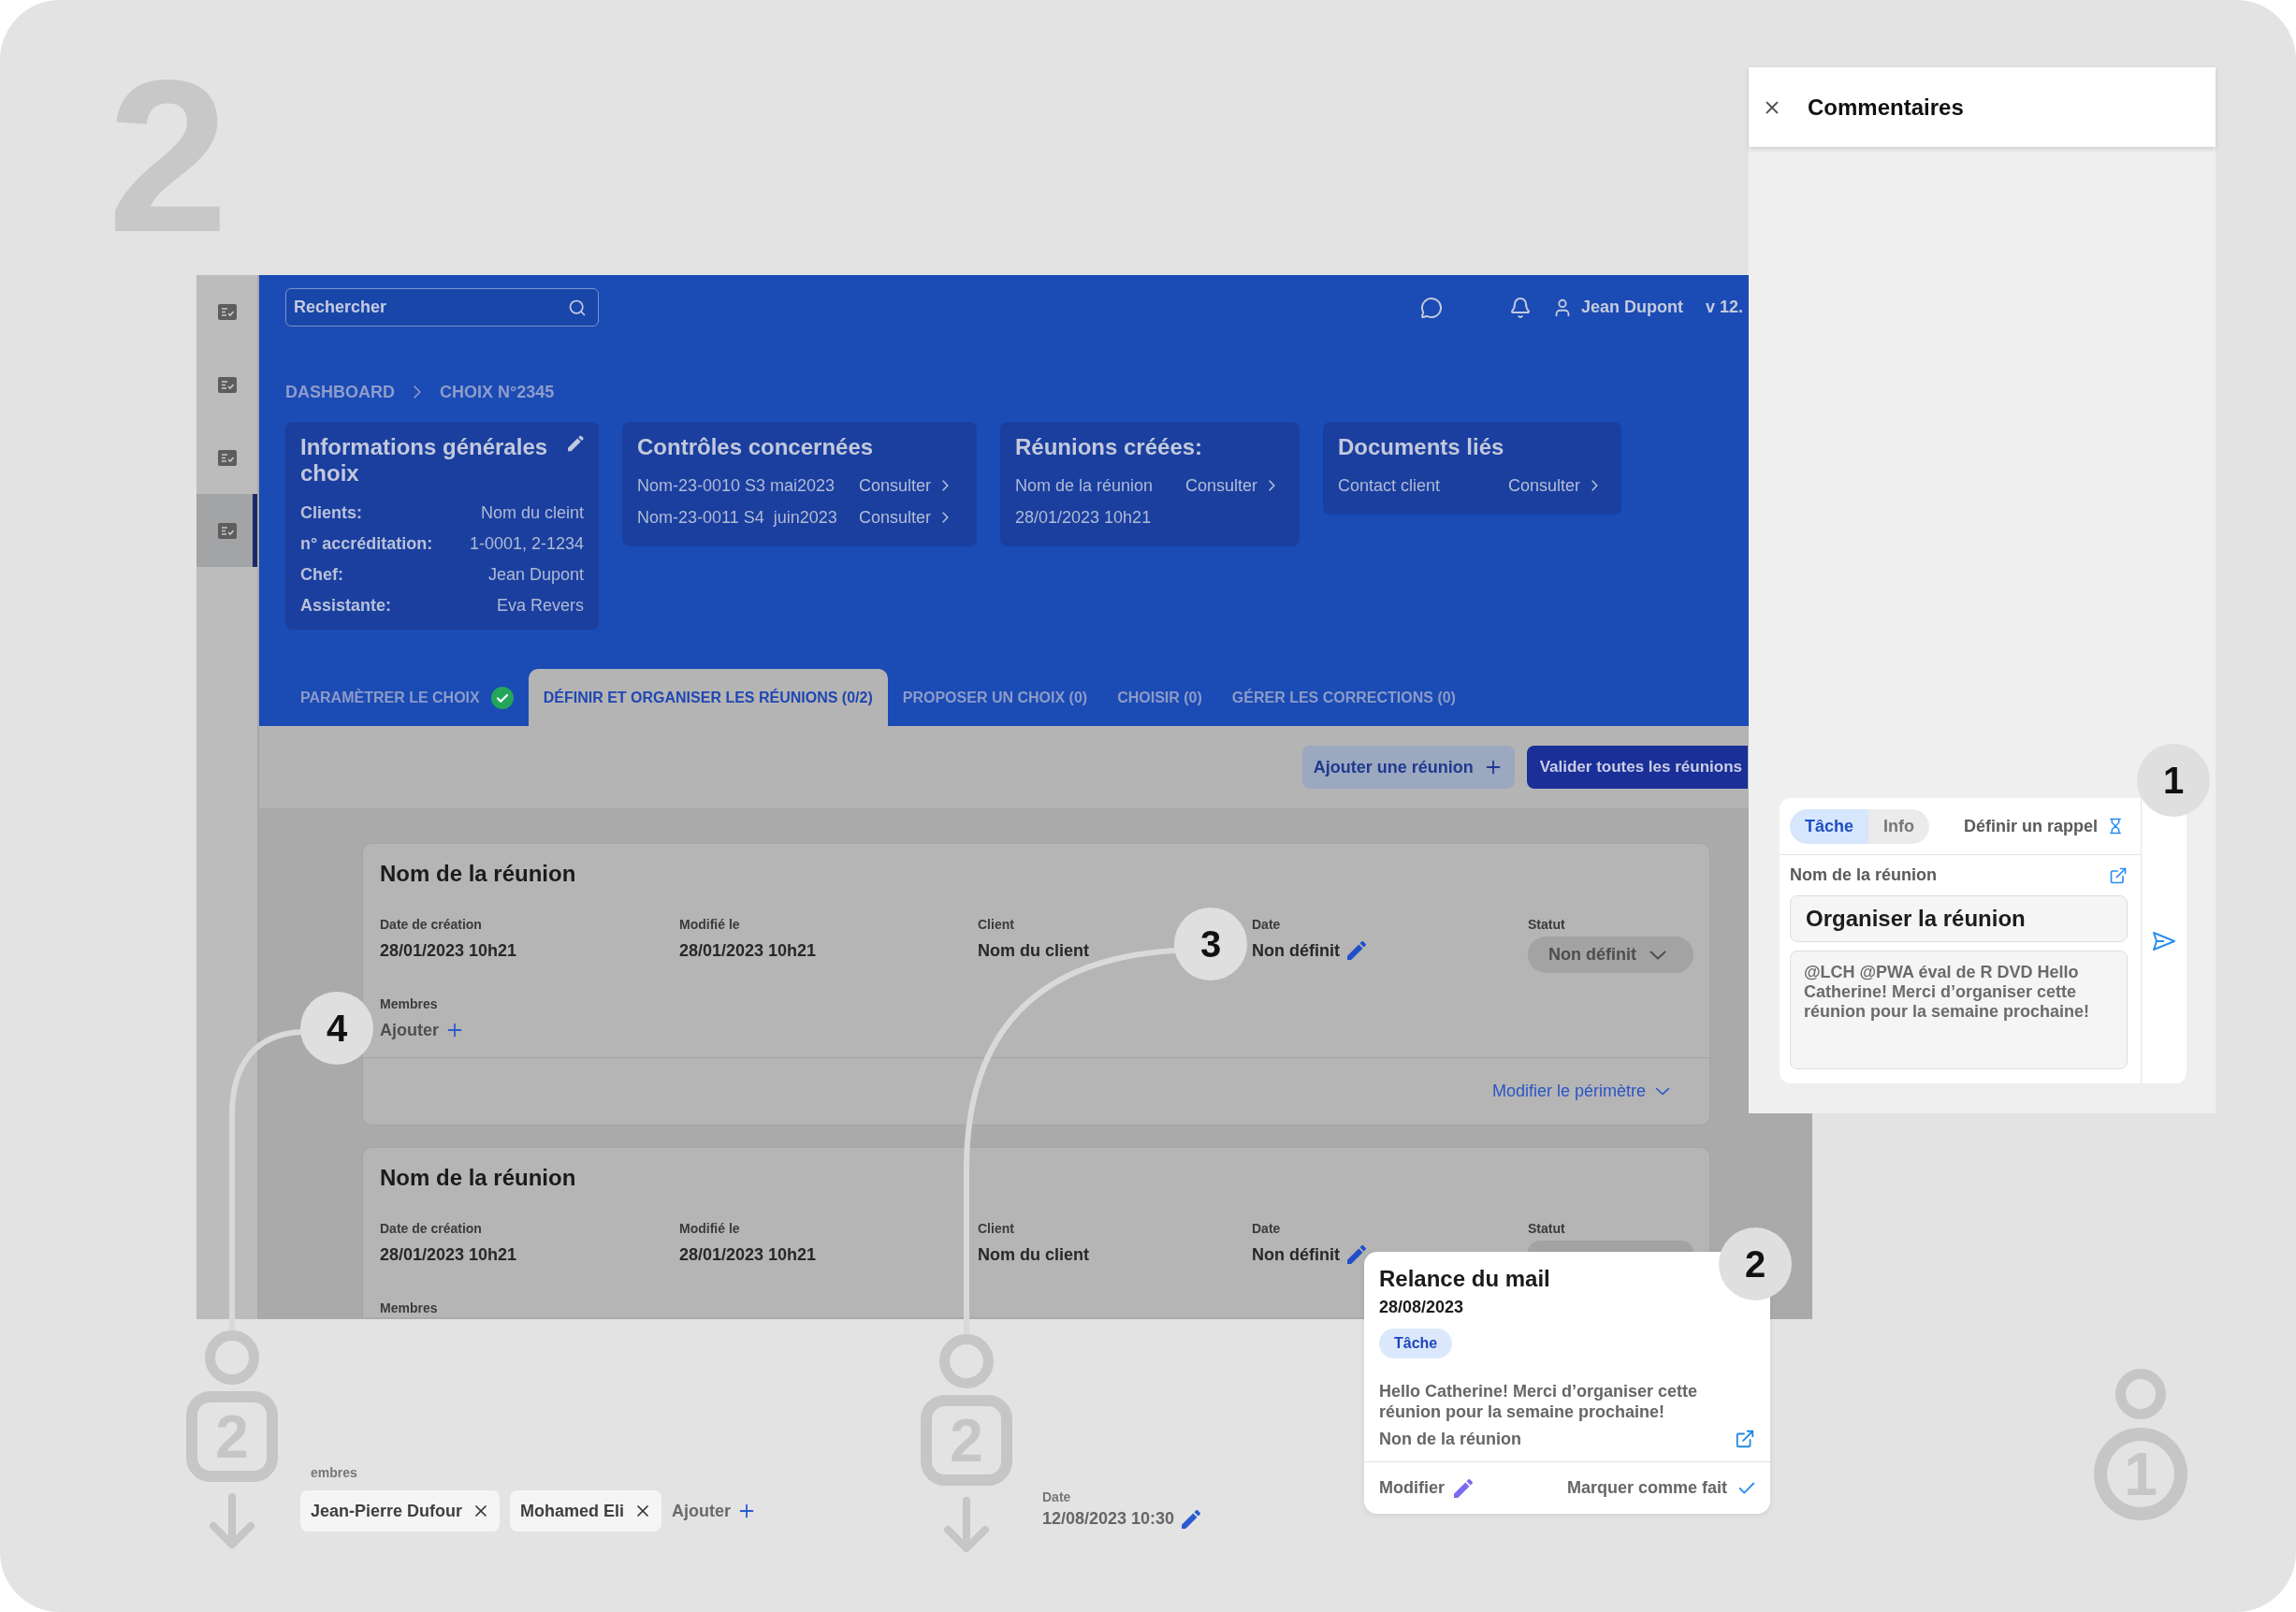 The width and height of the screenshot is (2296, 1612). I want to click on field-label: Chef:, so click(321, 575).